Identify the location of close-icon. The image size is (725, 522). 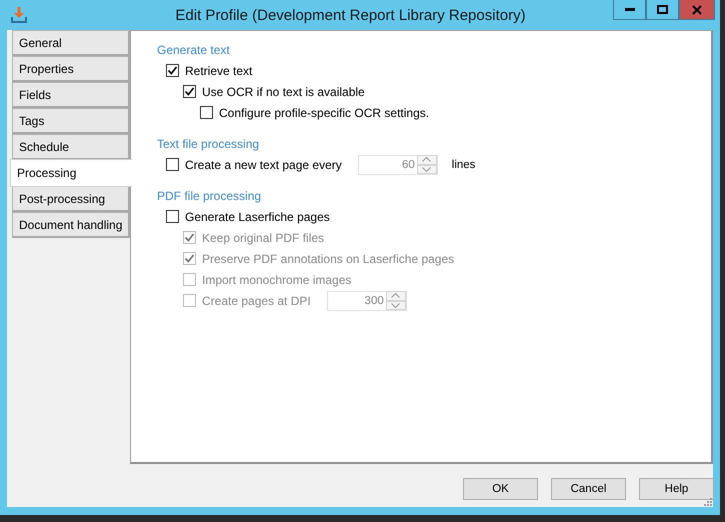
(697, 9).